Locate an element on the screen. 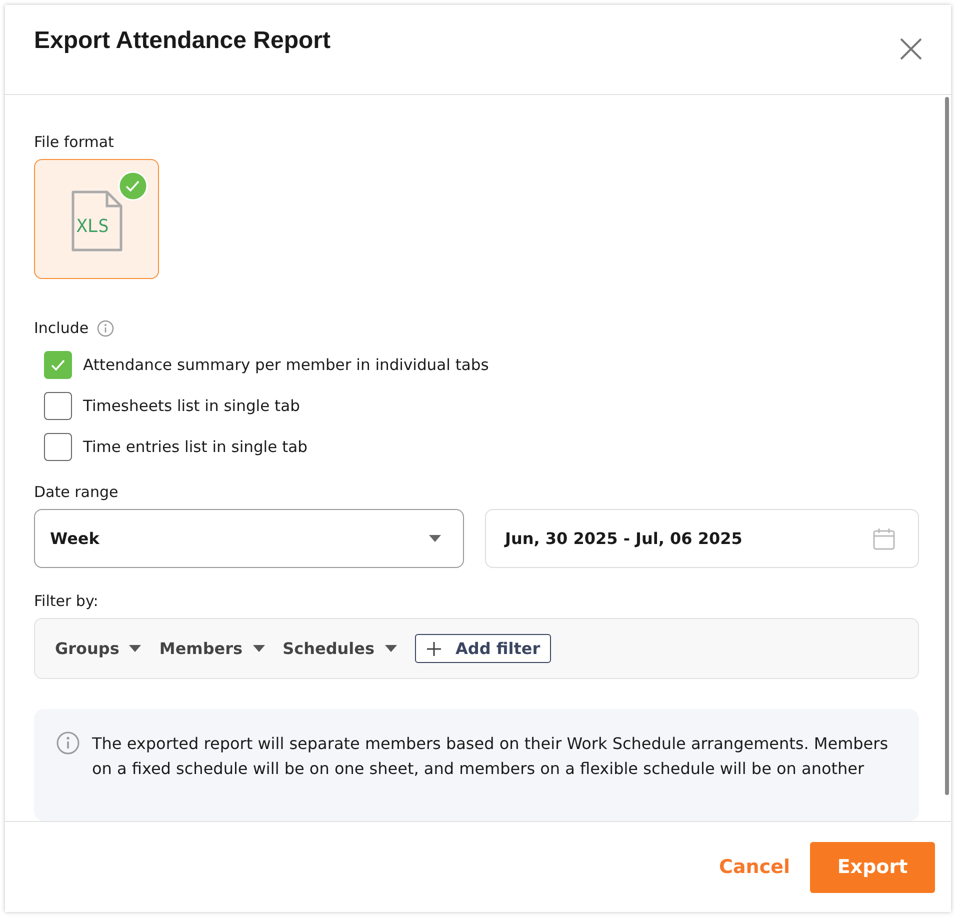 This screenshot has height=917, width=957. checkbox-label: Attendance summary per member in individual tabs is located at coordinates (286, 365).